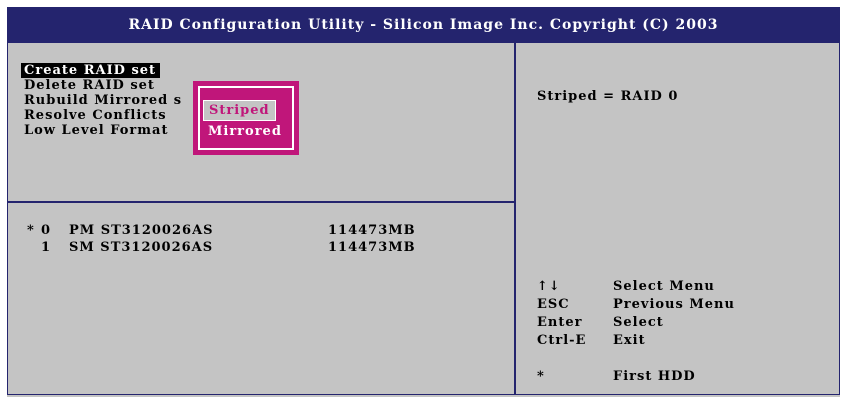 The height and width of the screenshot is (401, 846). What do you see at coordinates (515, 219) in the screenshot?
I see `vertical-divider` at bounding box center [515, 219].